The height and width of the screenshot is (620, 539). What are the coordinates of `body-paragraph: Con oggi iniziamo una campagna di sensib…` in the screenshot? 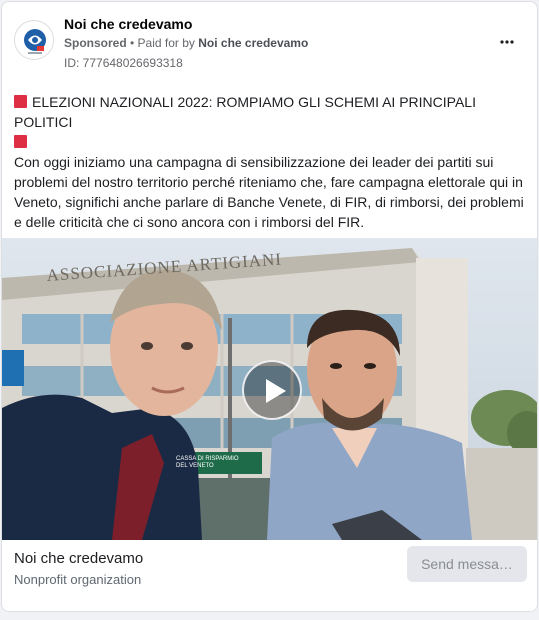 It's located at (269, 192).